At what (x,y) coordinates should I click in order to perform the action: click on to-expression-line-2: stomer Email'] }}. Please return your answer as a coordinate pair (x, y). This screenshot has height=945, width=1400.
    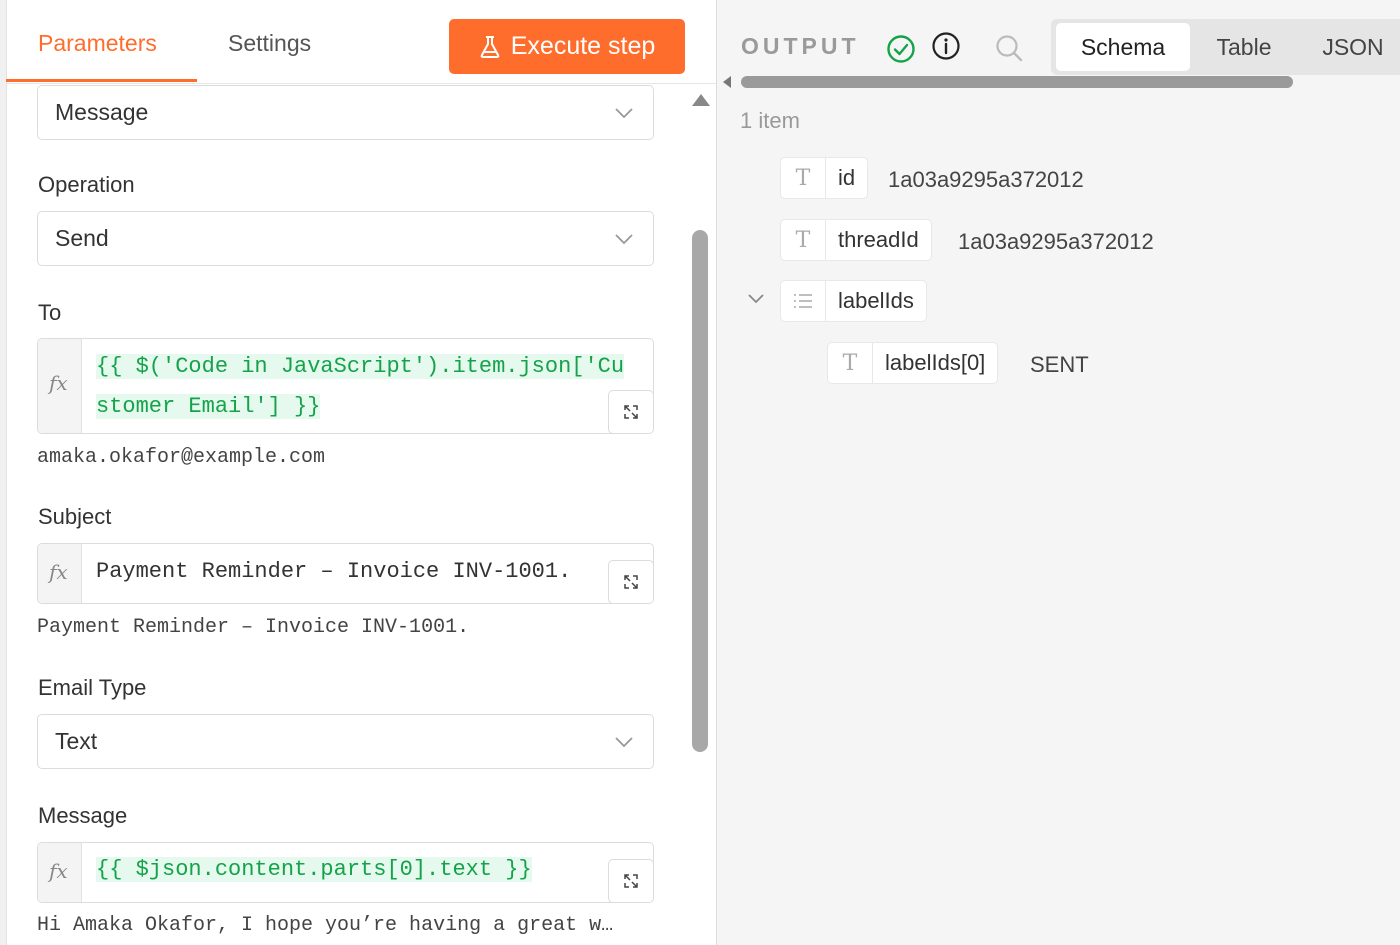
    Looking at the image, I should click on (208, 406).